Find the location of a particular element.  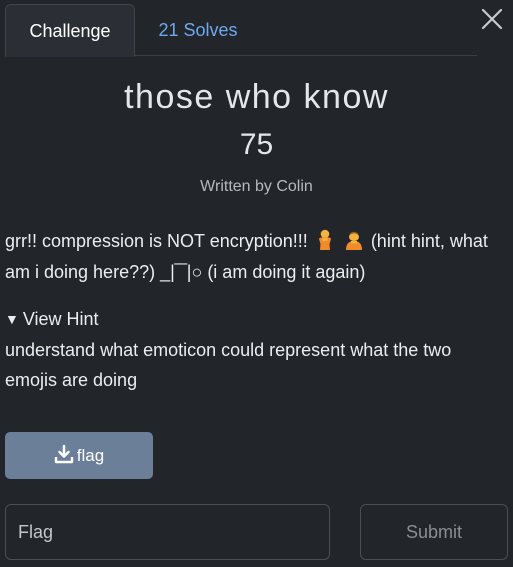

triangle-down-icon: ▼ is located at coordinates (12, 319).